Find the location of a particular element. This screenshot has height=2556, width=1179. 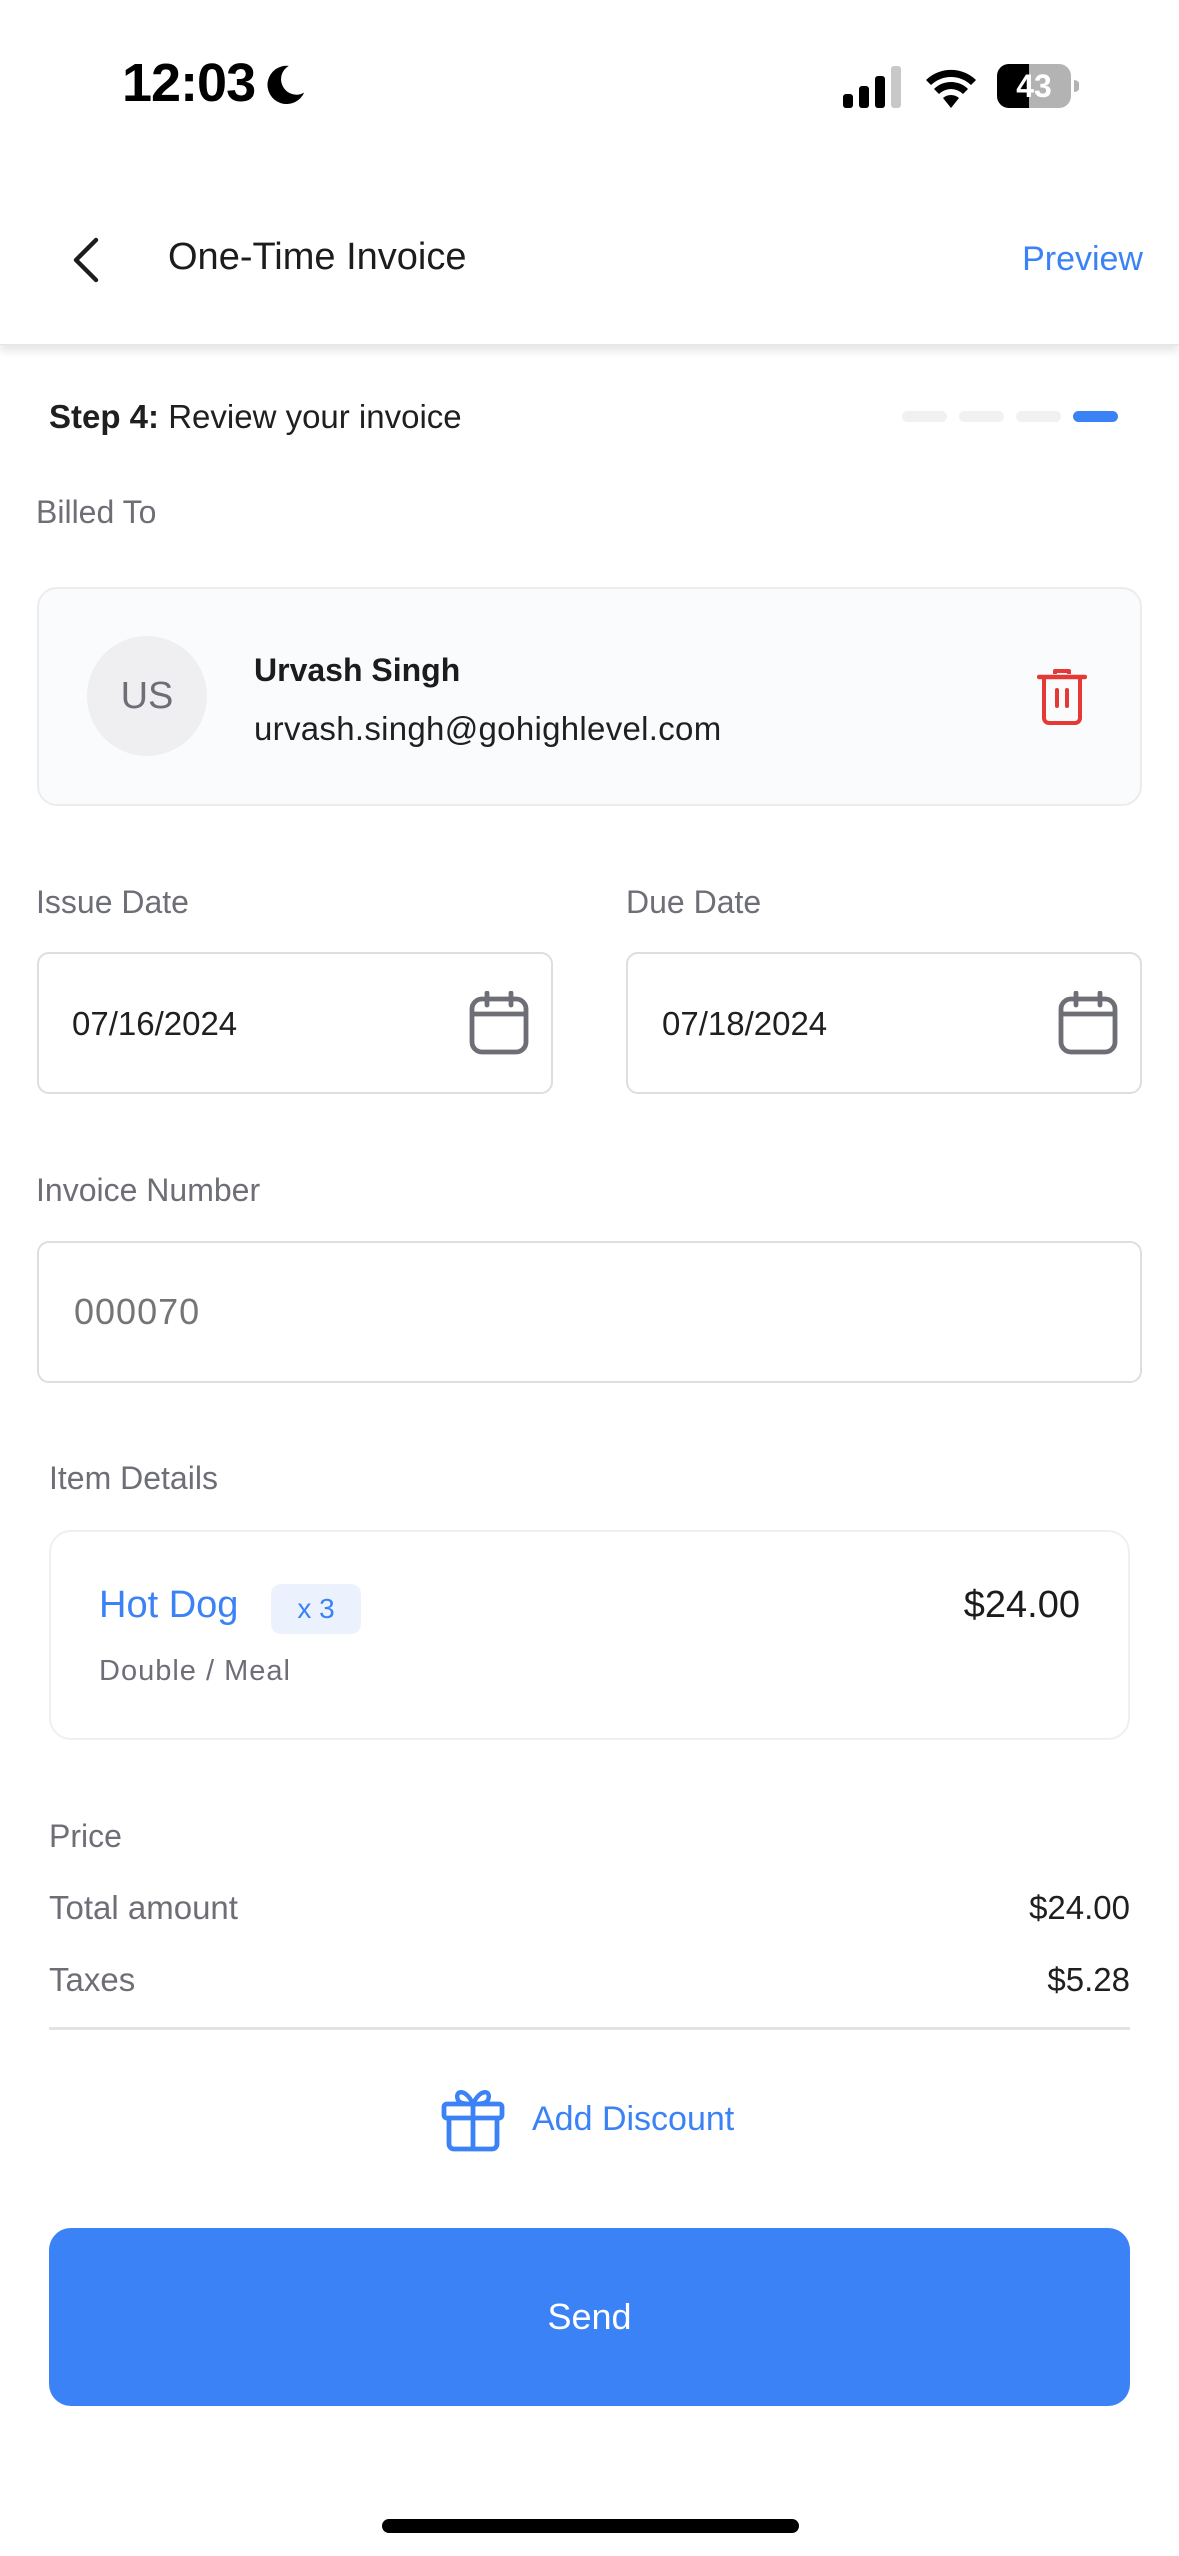

client-email: urvash.singh@gohighlevel.com is located at coordinates (488, 728).